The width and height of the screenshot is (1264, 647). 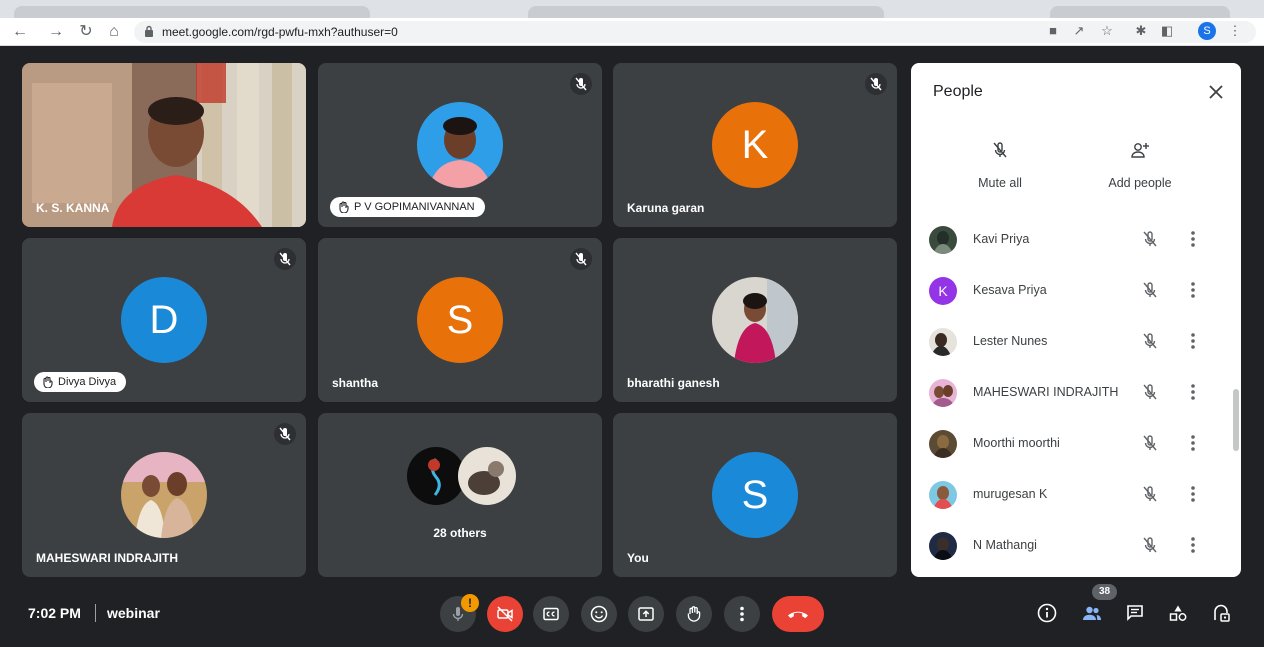 I want to click on people-list-item: Lester Nunes, so click(x=1067, y=342).